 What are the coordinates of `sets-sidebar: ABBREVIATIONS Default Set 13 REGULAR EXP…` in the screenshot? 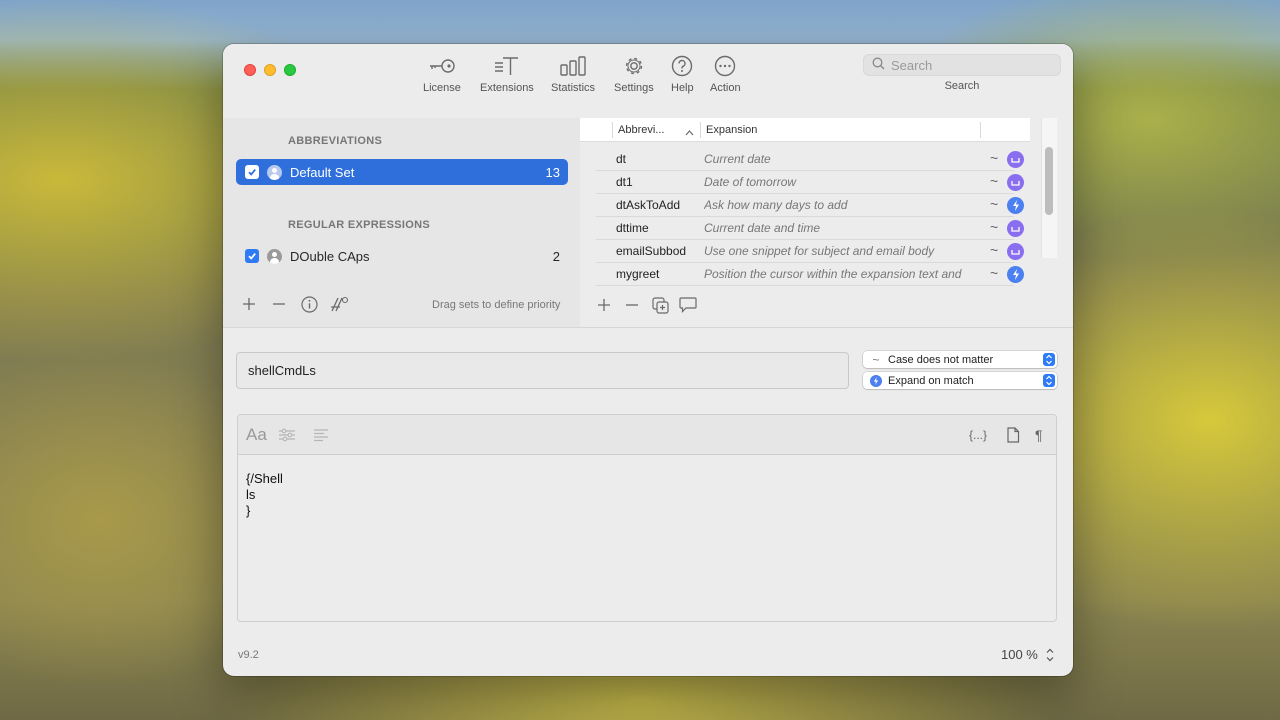 It's located at (401, 223).